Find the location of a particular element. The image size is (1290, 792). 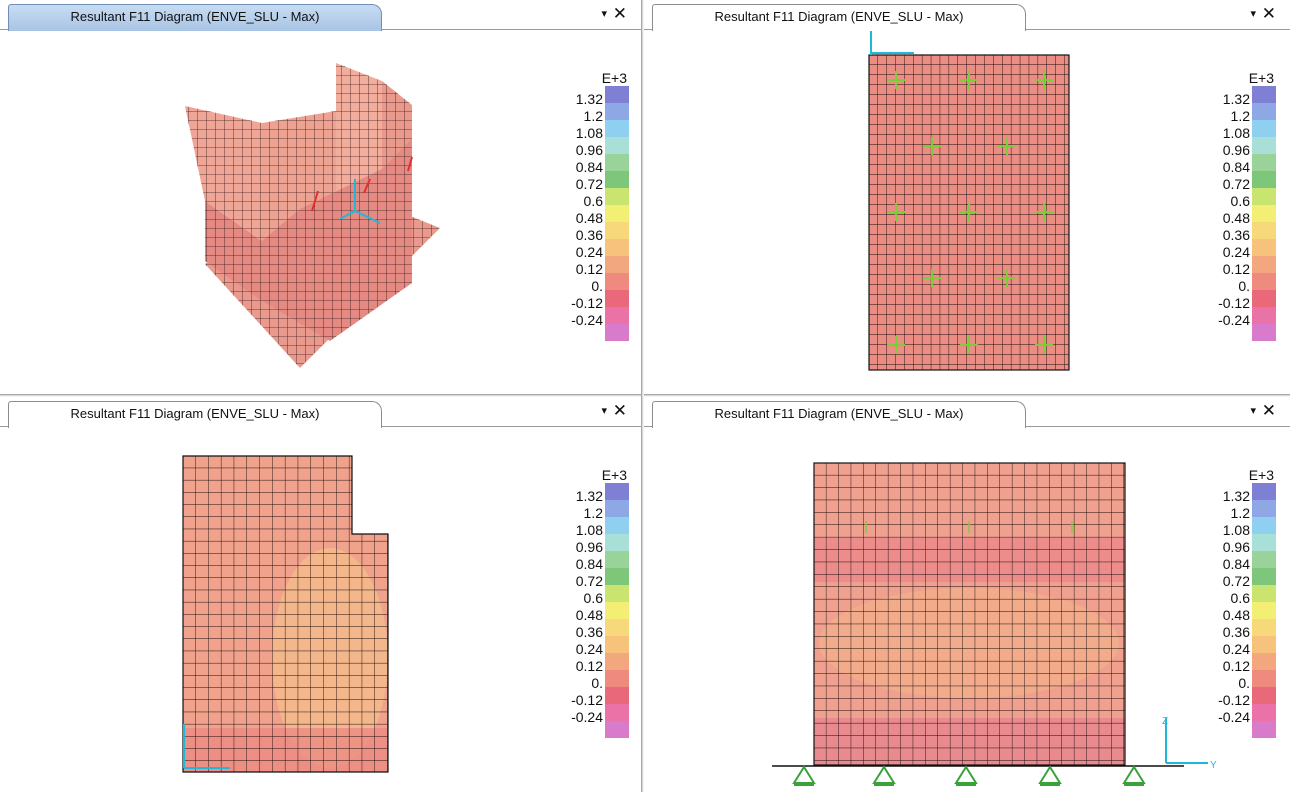

support-icons is located at coordinates (969, 775).